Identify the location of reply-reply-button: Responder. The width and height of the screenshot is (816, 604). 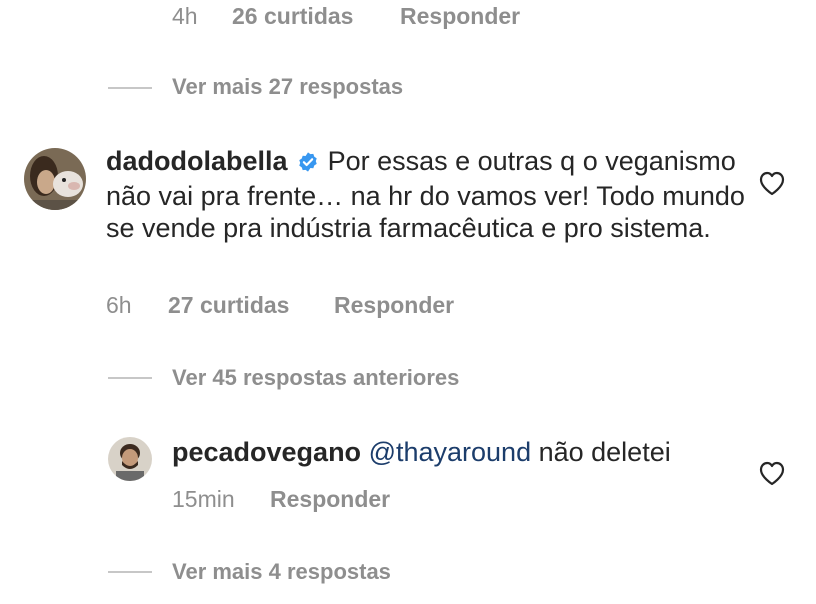
(330, 499).